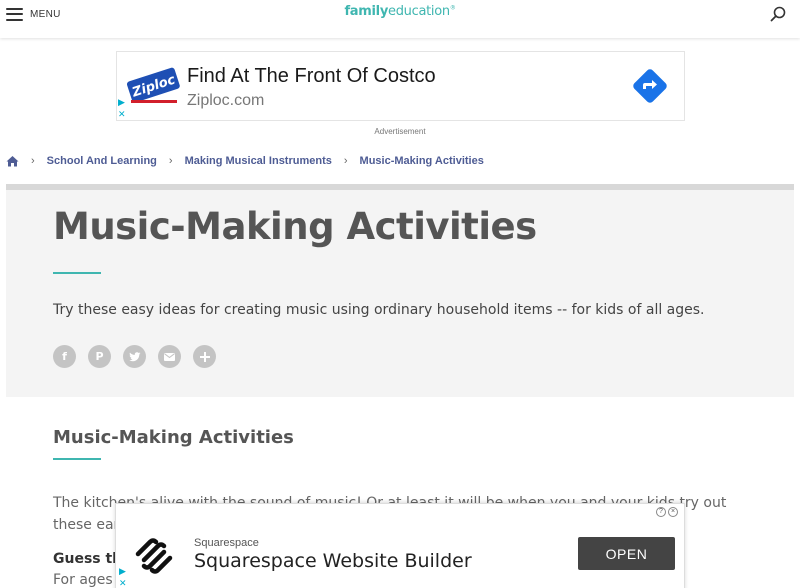 The image size is (800, 588). I want to click on squarespace-logo-icon, so click(154, 556).